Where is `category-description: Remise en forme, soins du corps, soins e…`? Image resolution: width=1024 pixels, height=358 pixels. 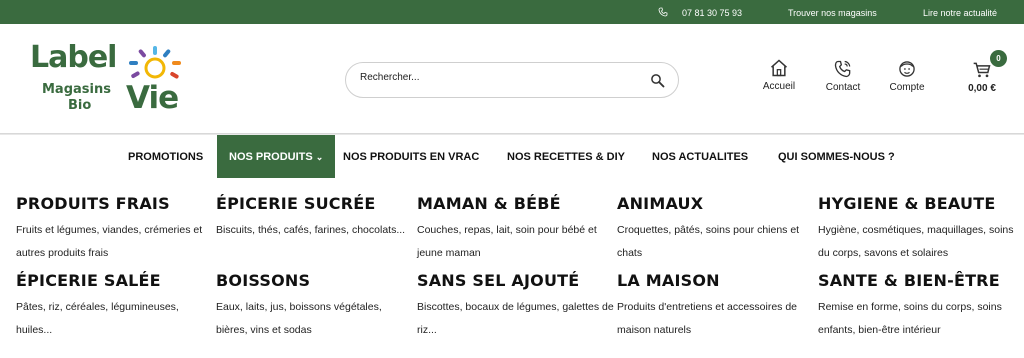 category-description: Remise en forme, soins du corps, soins e… is located at coordinates (910, 318).